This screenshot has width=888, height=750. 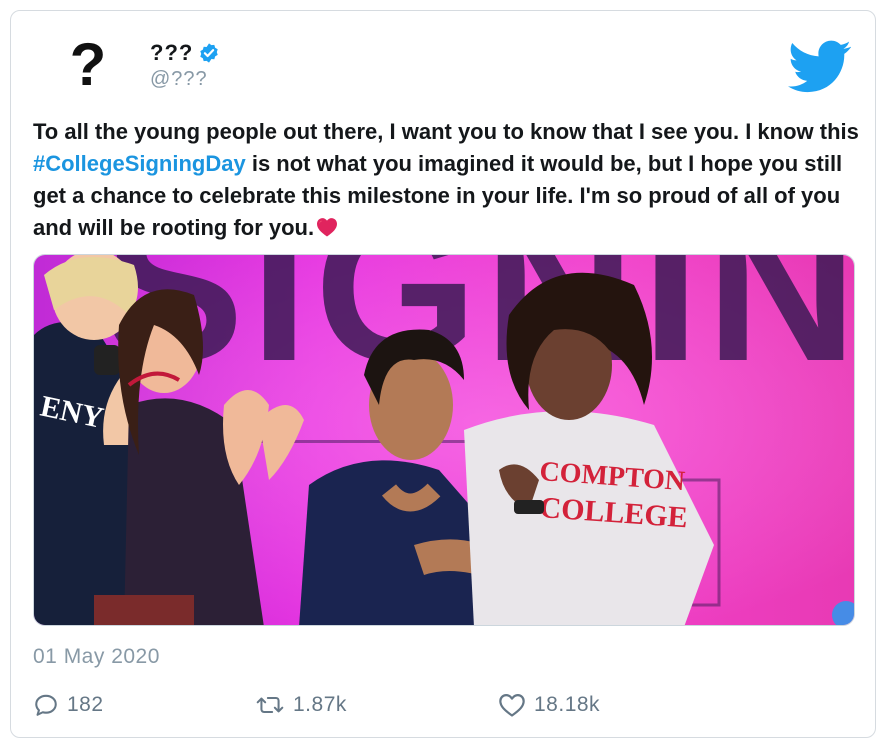 I want to click on twitter-bird-icon, so click(x=820, y=67).